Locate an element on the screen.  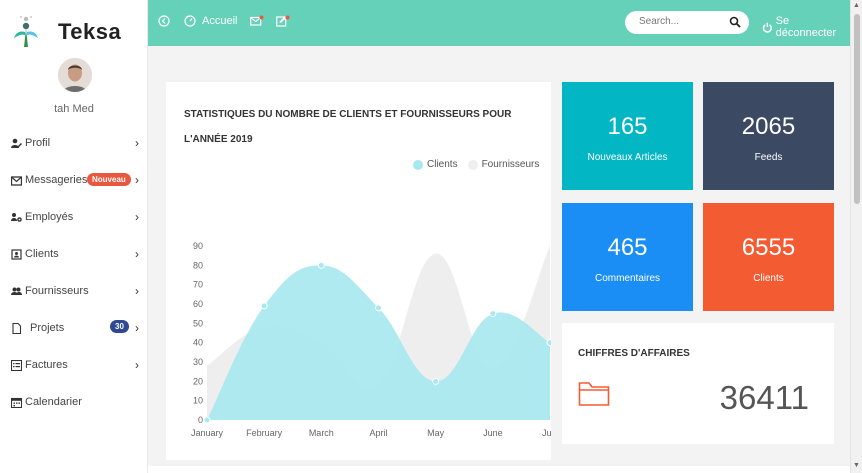
sidebar-item-employes: Employés › is located at coordinates (74, 217).